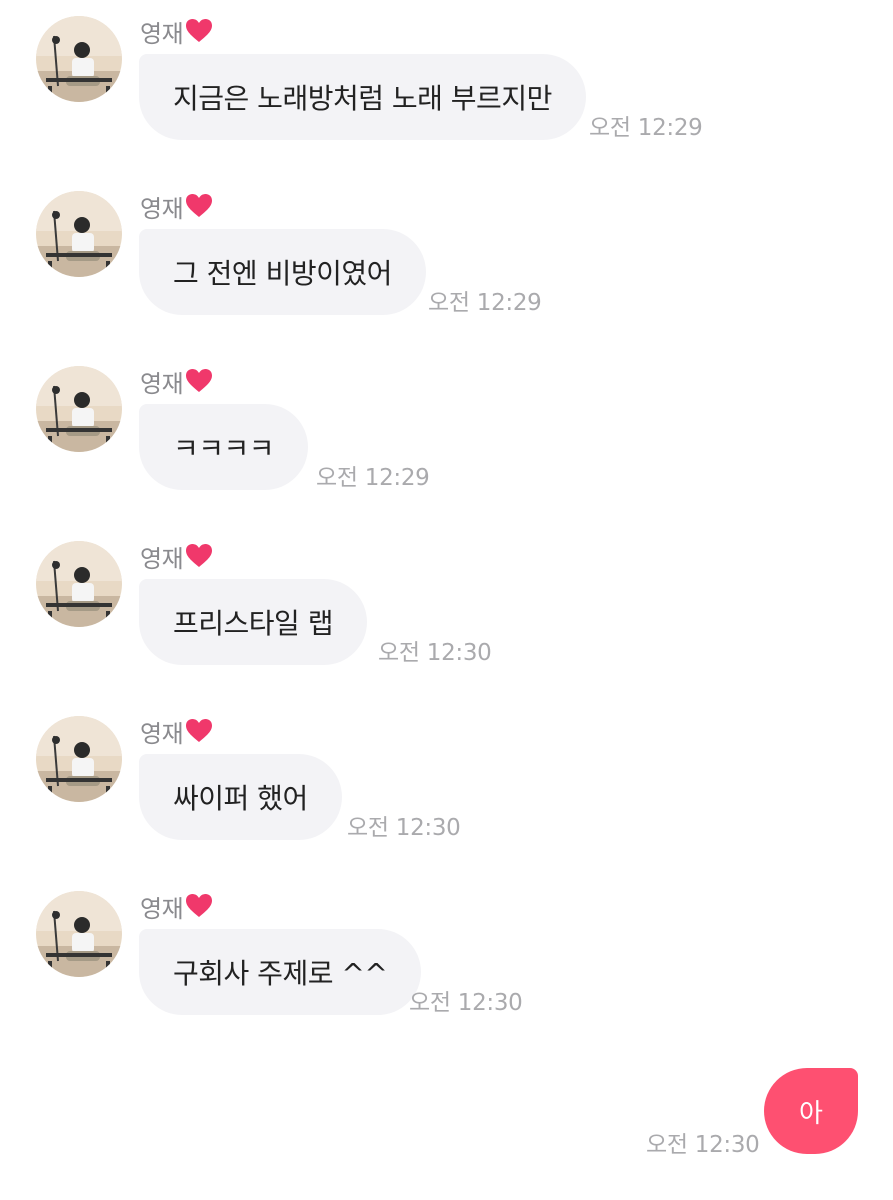 This screenshot has height=1200, width=893. What do you see at coordinates (703, 1145) in the screenshot?
I see `my-message-time: 오전 12:30` at bounding box center [703, 1145].